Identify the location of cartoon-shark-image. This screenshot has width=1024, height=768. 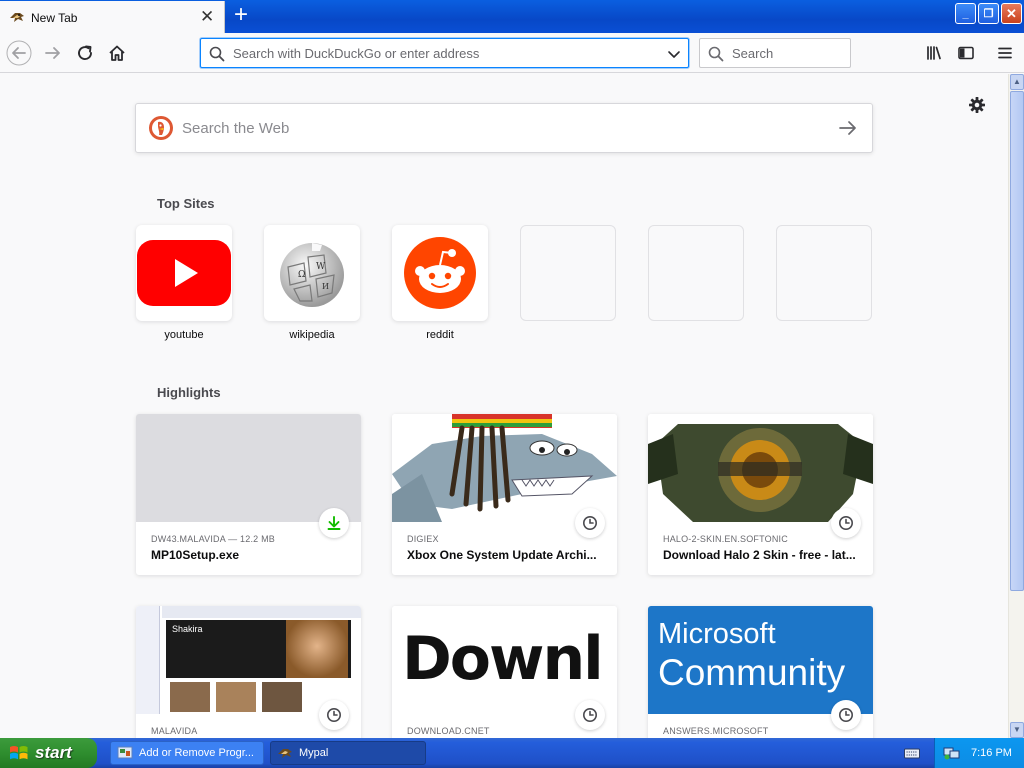
(504, 468).